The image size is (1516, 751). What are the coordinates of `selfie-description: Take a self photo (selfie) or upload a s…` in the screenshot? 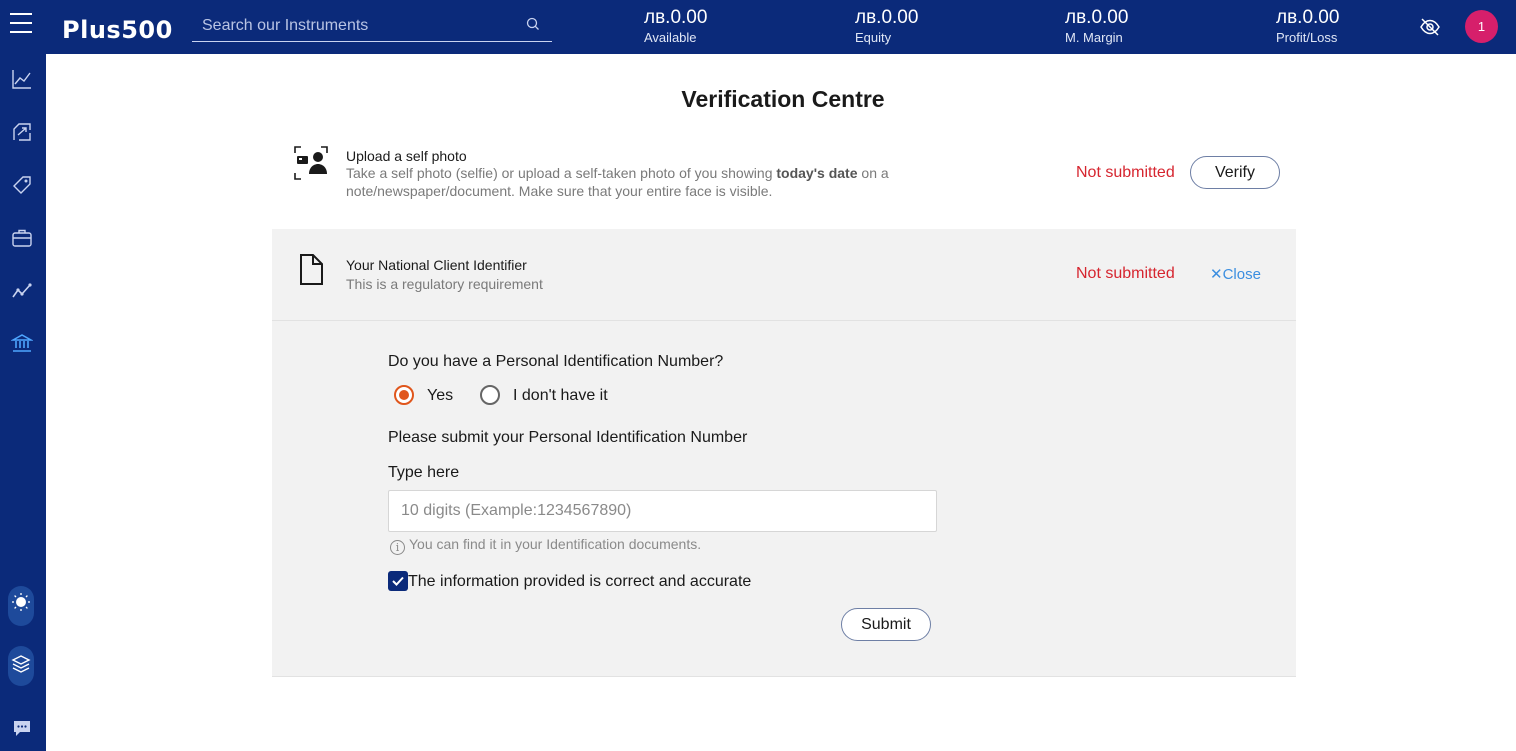 It's located at (617, 182).